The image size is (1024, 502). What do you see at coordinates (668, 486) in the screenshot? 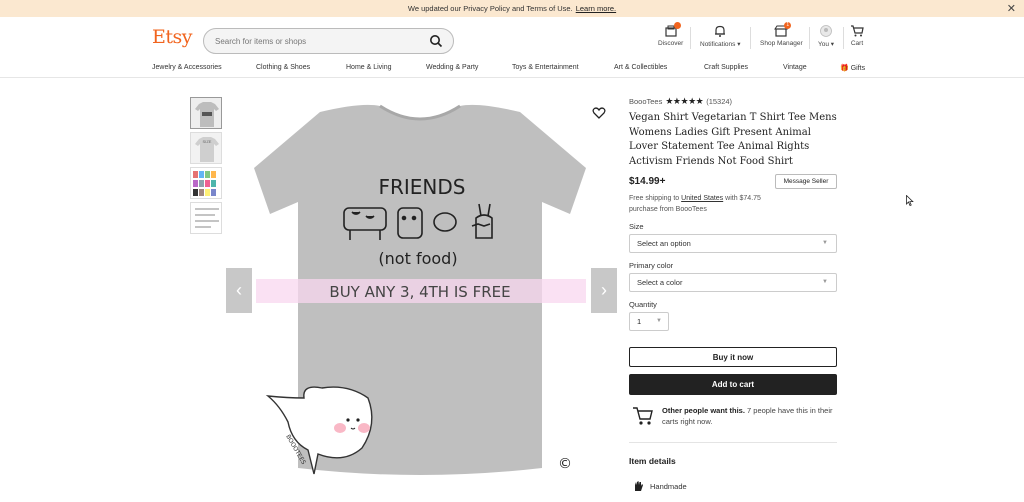
I see `handmade-label: Handmade` at bounding box center [668, 486].